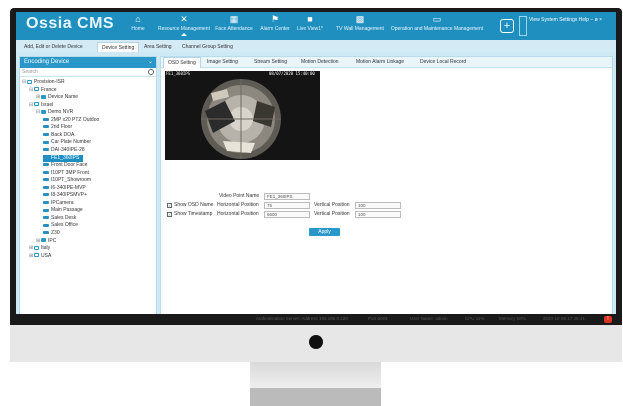 This screenshot has height=406, width=623. I want to click on nav-face-attendance: ▦ Face Attendance, so click(234, 24).